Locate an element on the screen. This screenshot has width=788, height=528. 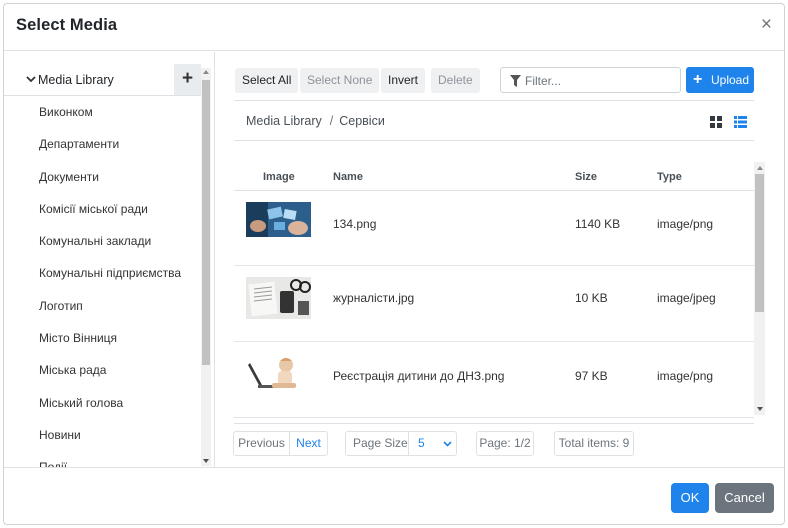
upload-label: Upload is located at coordinates (730, 80).